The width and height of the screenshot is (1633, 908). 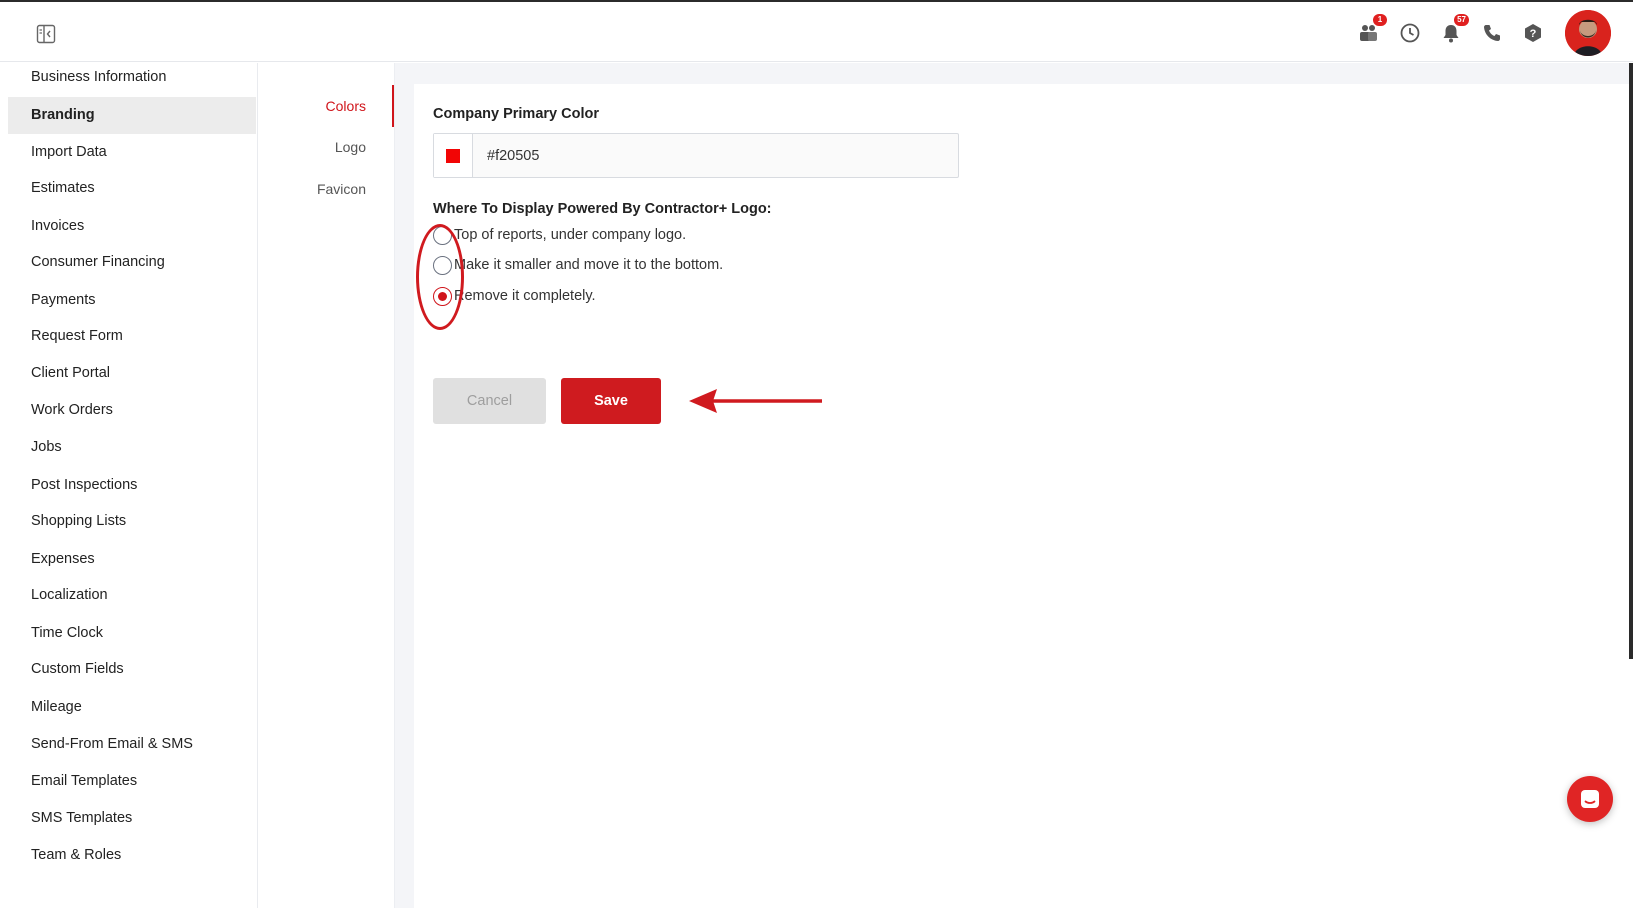 I want to click on sidebar-item-sms-templates: SMS Templates, so click(x=132, y=818).